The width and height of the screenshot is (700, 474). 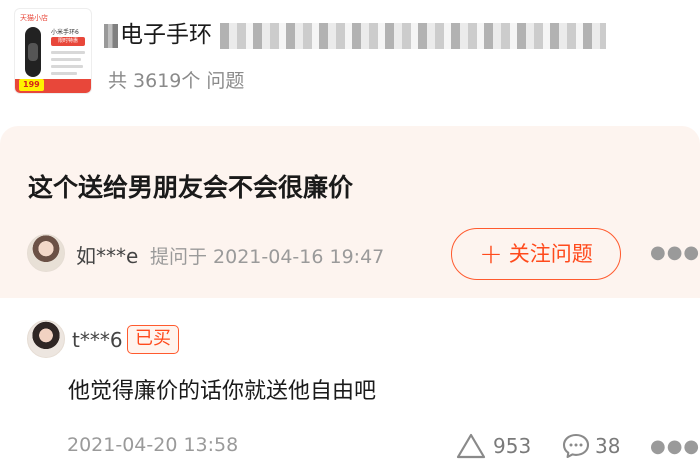 What do you see at coordinates (471, 446) in the screenshot?
I see `upvote-icon` at bounding box center [471, 446].